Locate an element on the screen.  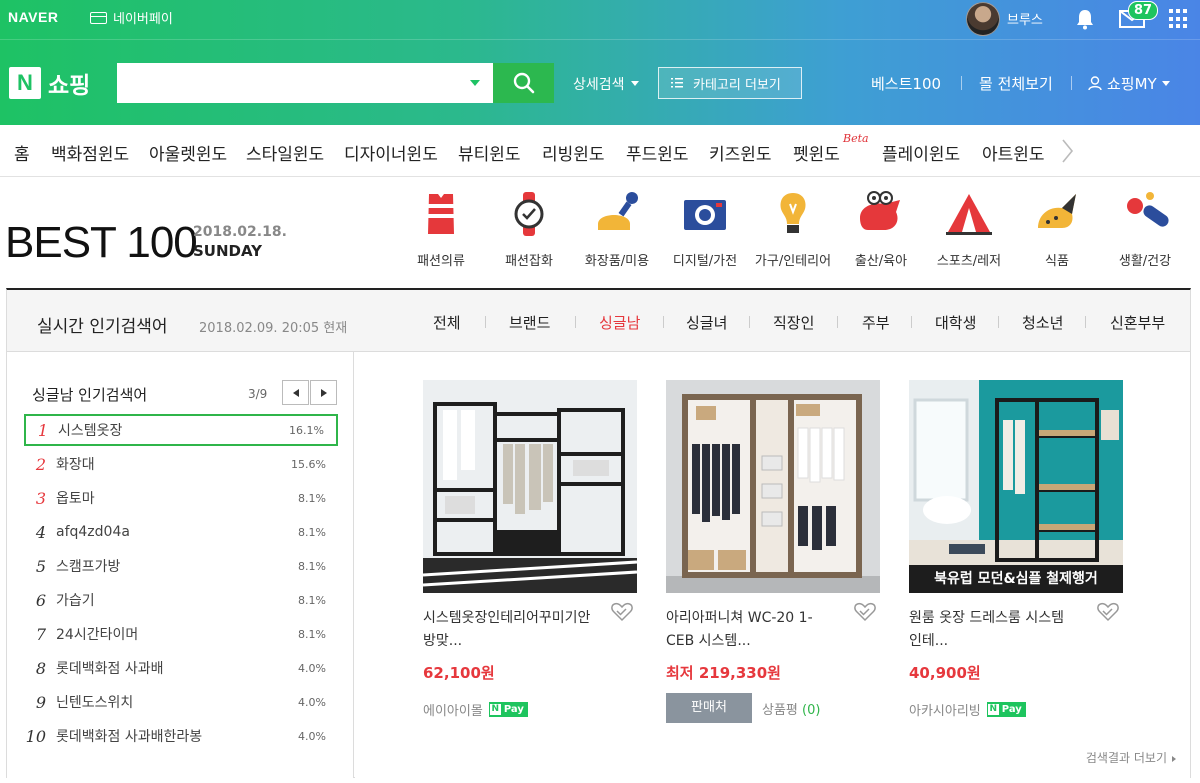
category-food: 식품 is located at coordinates (1057, 229).